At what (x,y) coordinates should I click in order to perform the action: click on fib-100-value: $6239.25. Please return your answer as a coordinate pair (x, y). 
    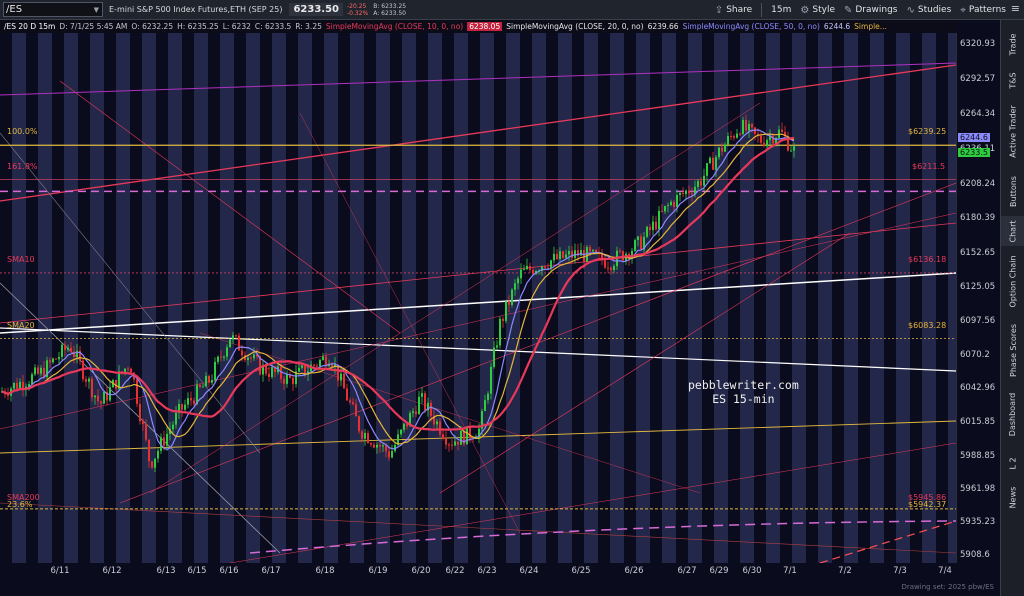
    Looking at the image, I should click on (927, 131).